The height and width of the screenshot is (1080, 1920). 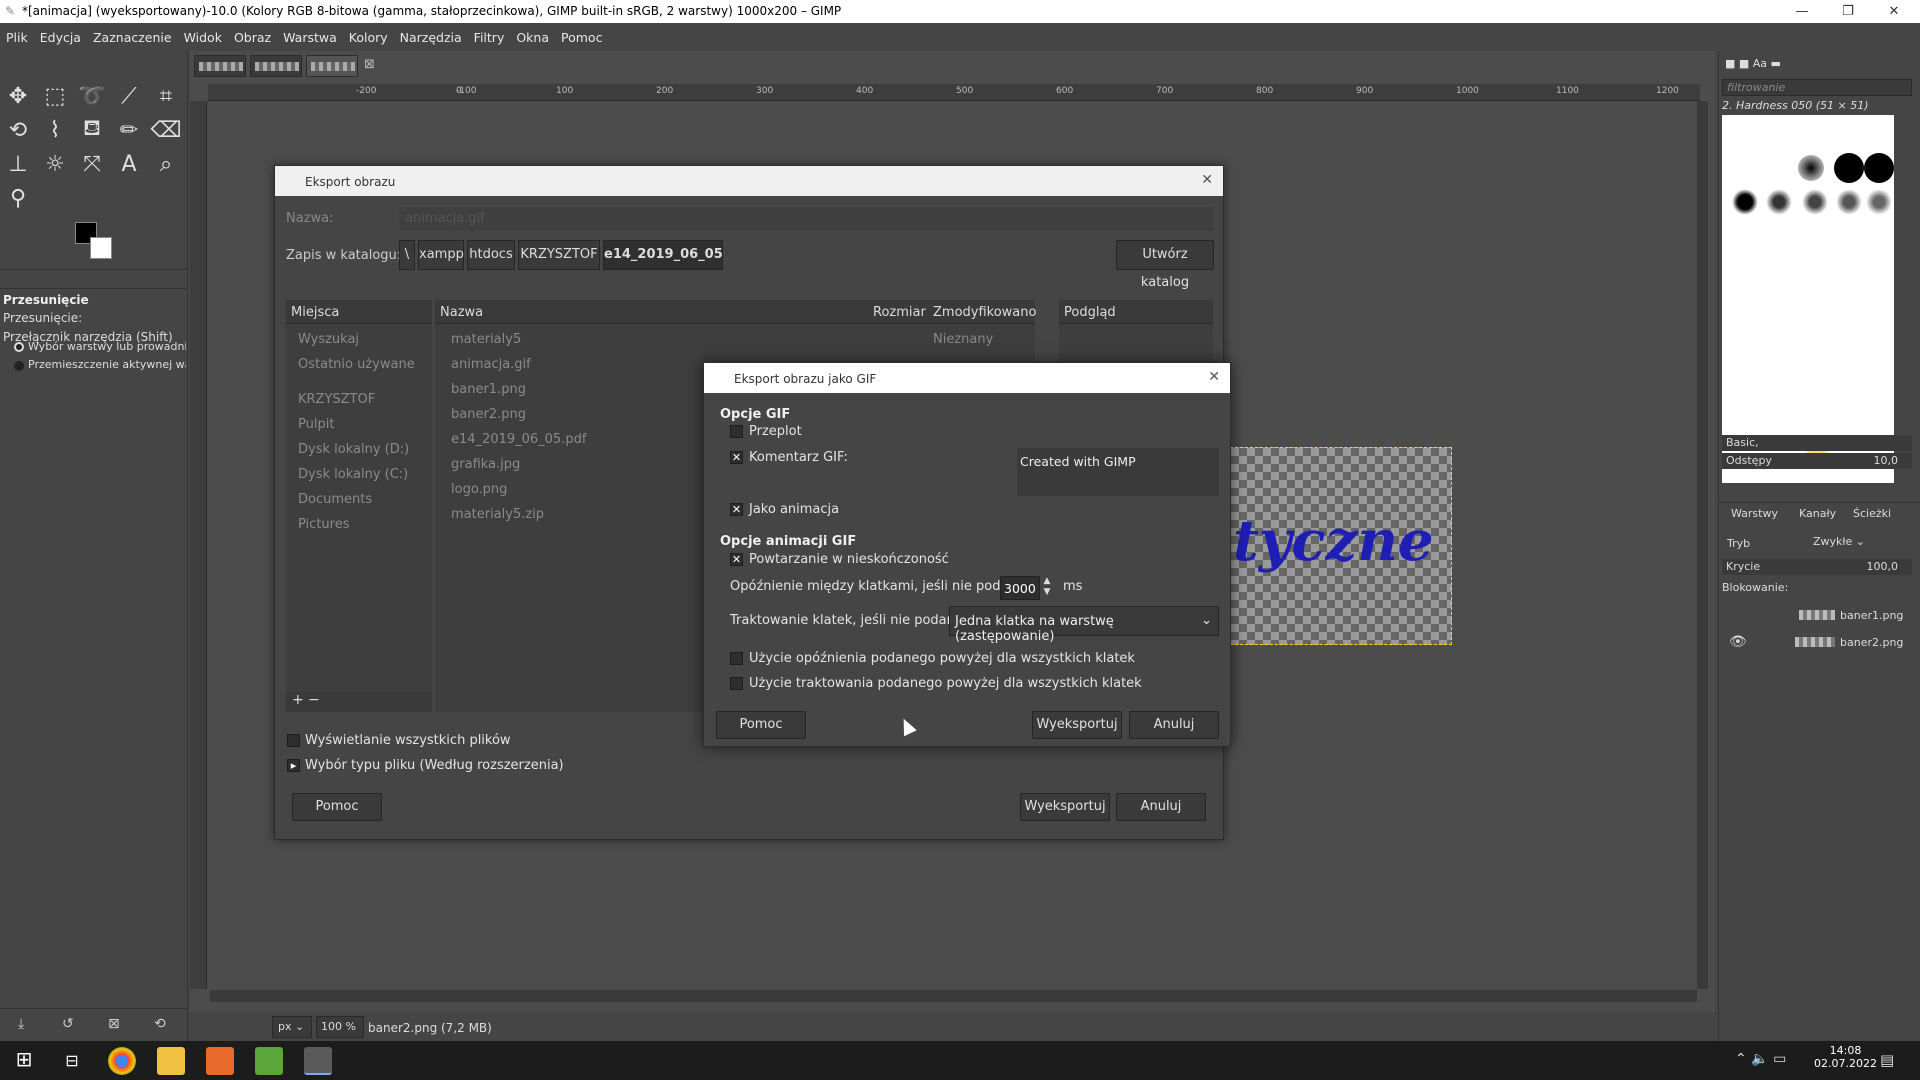 I want to click on maximize-button: ❐, so click(x=1848, y=11).